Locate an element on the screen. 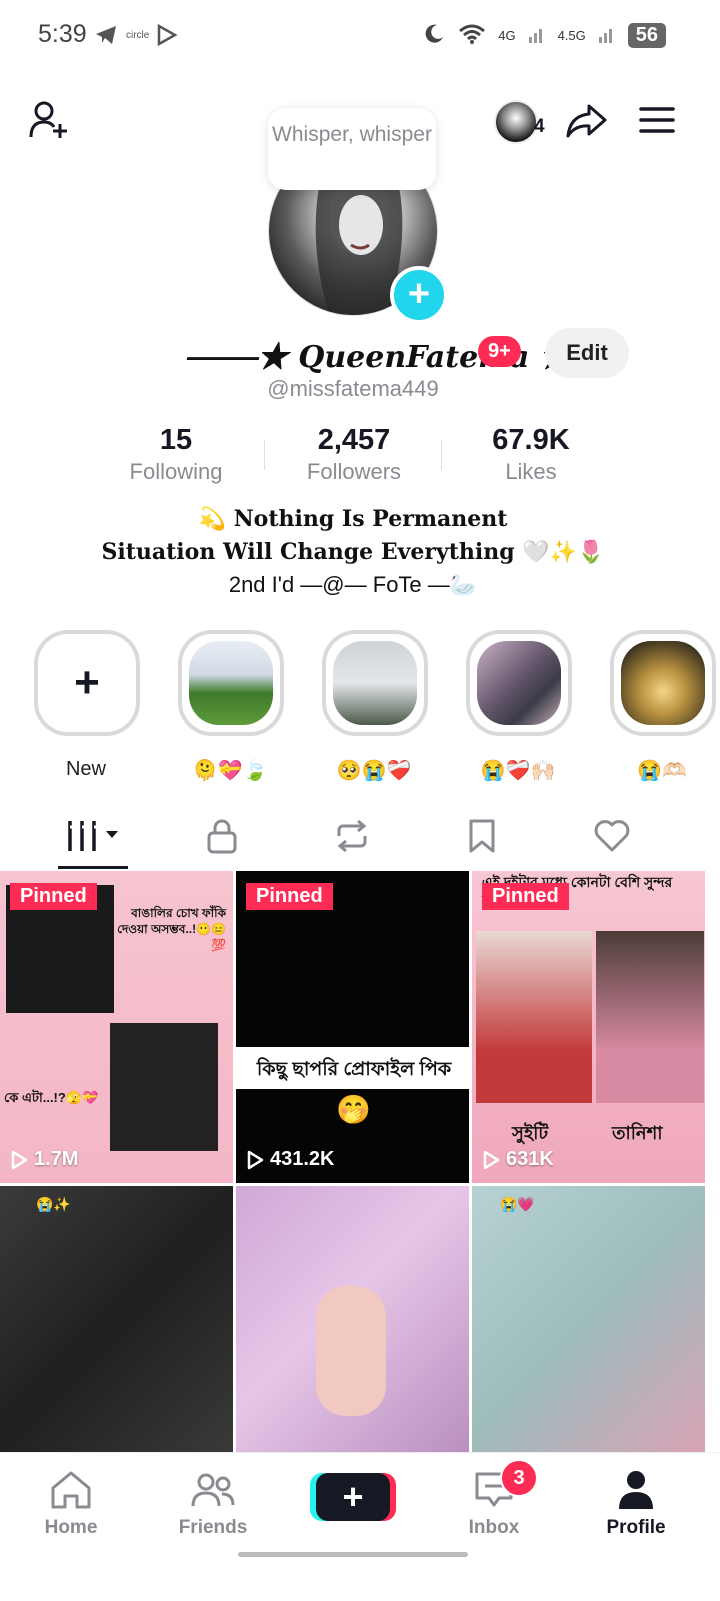 This screenshot has width=720, height=1601. share-icon is located at coordinates (586, 121).